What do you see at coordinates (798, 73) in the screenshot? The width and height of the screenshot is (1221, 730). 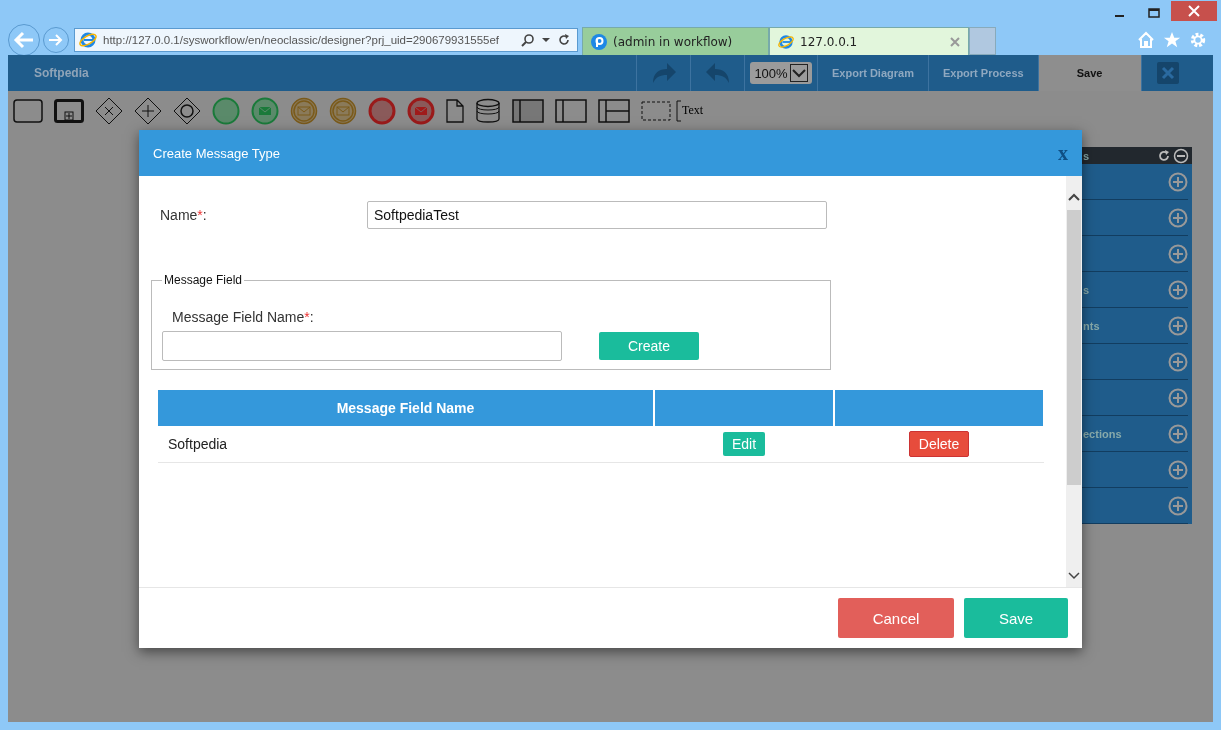 I see `caret-icon` at bounding box center [798, 73].